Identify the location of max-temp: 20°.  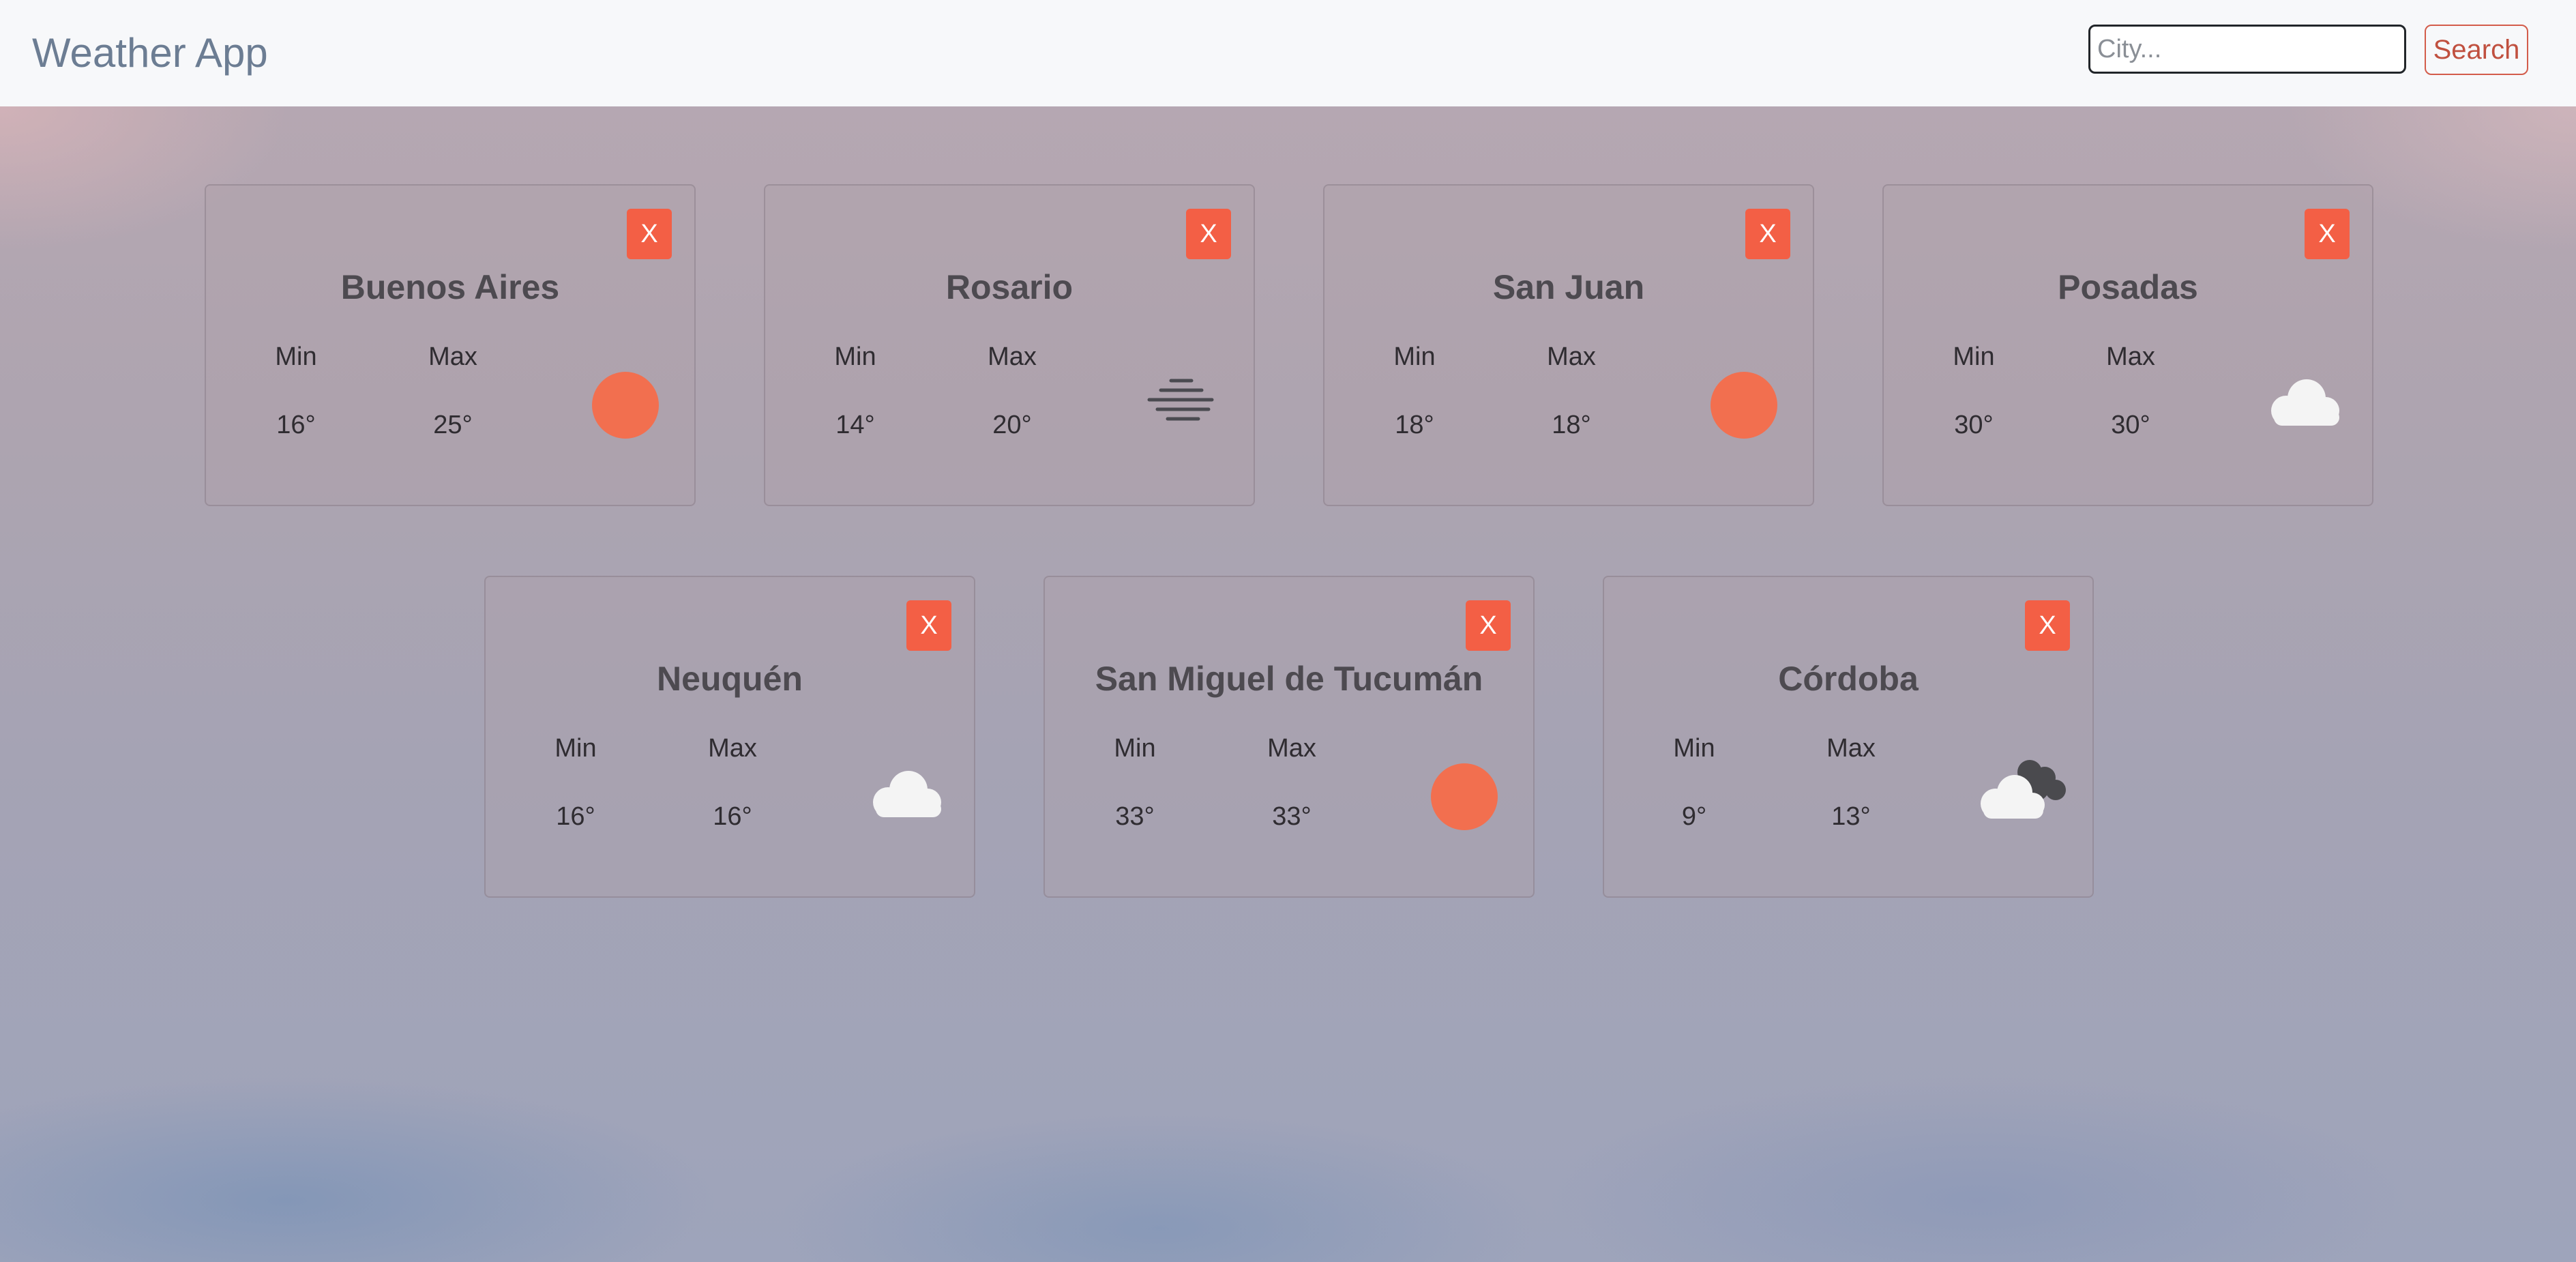
(1012, 425).